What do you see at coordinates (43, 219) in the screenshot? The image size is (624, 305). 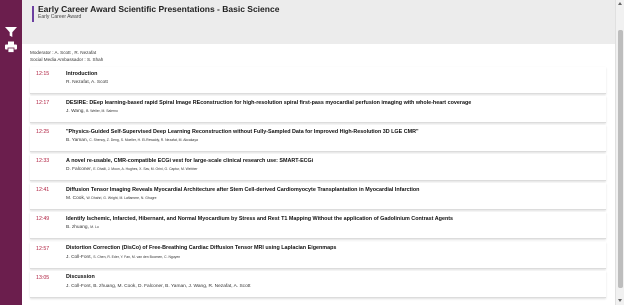 I see `session-time: 12:49` at bounding box center [43, 219].